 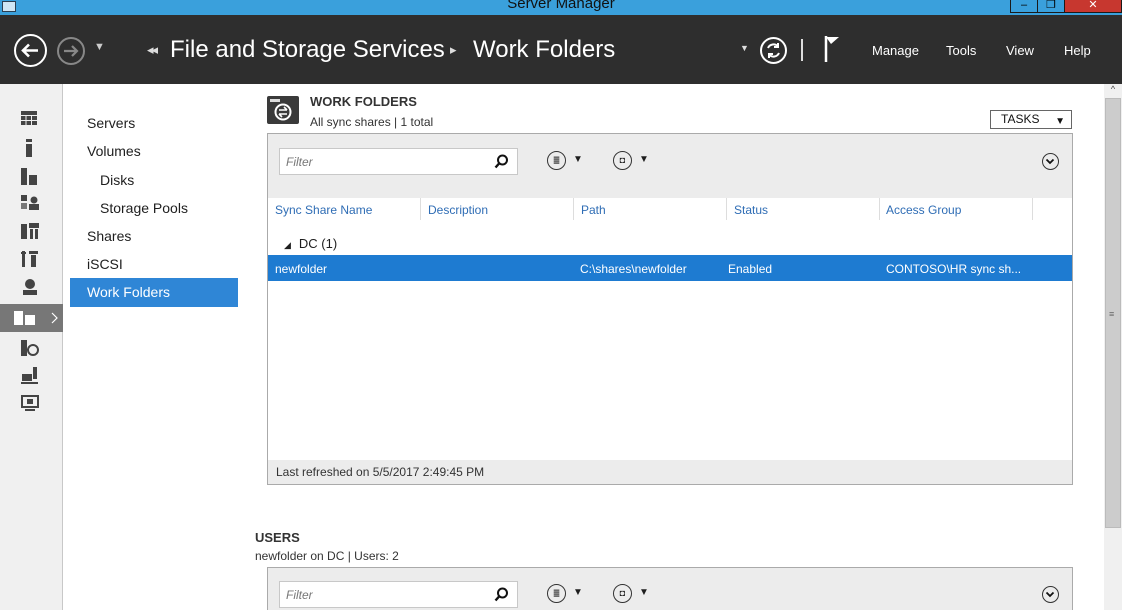 I want to click on last-refreshed-status: Last refreshed on 5/5/2017 2:49:45 PM, so click(x=670, y=472).